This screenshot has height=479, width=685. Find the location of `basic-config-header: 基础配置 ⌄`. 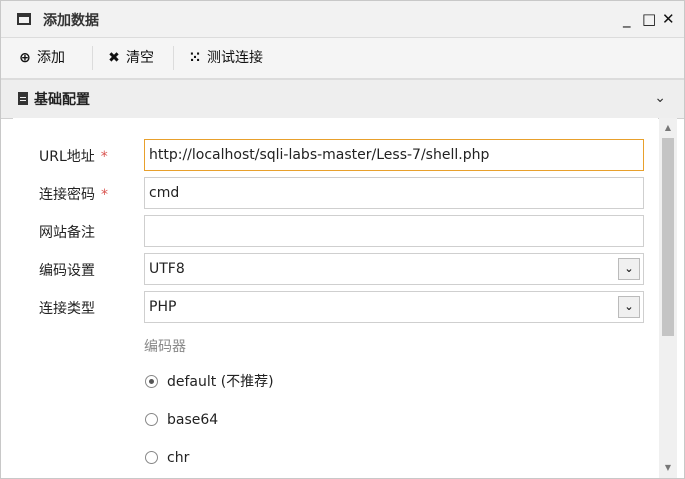

basic-config-header: 基础配置 ⌄ is located at coordinates (342, 99).